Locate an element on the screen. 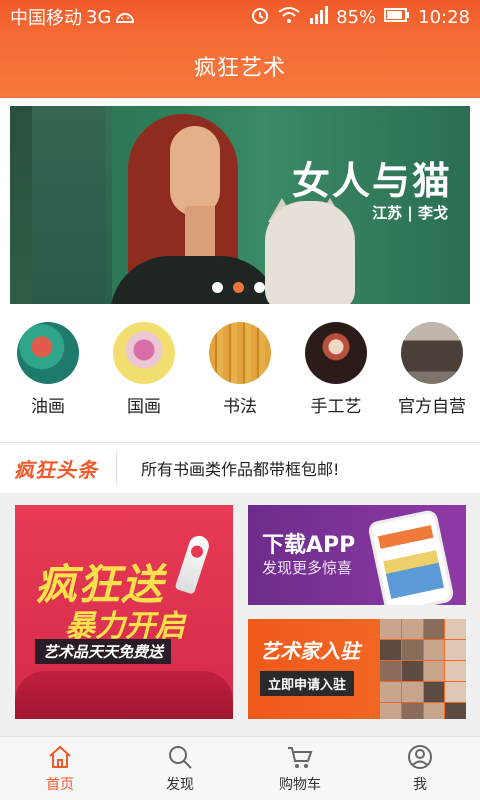  wifi-icon is located at coordinates (289, 17).